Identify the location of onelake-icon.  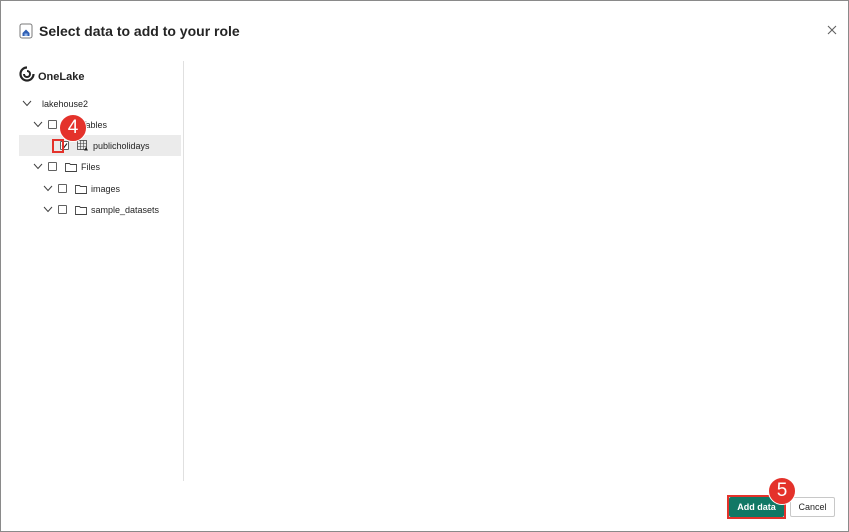
(27, 76).